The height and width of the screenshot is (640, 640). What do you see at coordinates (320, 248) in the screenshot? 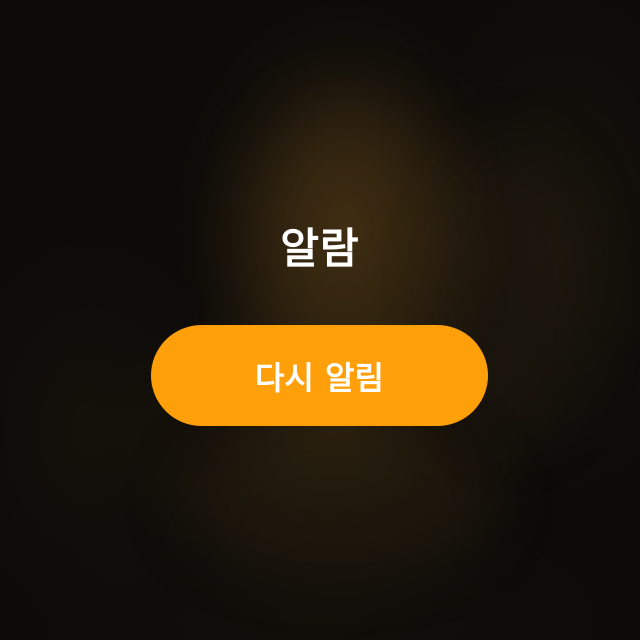
I see `alarm-title: 알람` at bounding box center [320, 248].